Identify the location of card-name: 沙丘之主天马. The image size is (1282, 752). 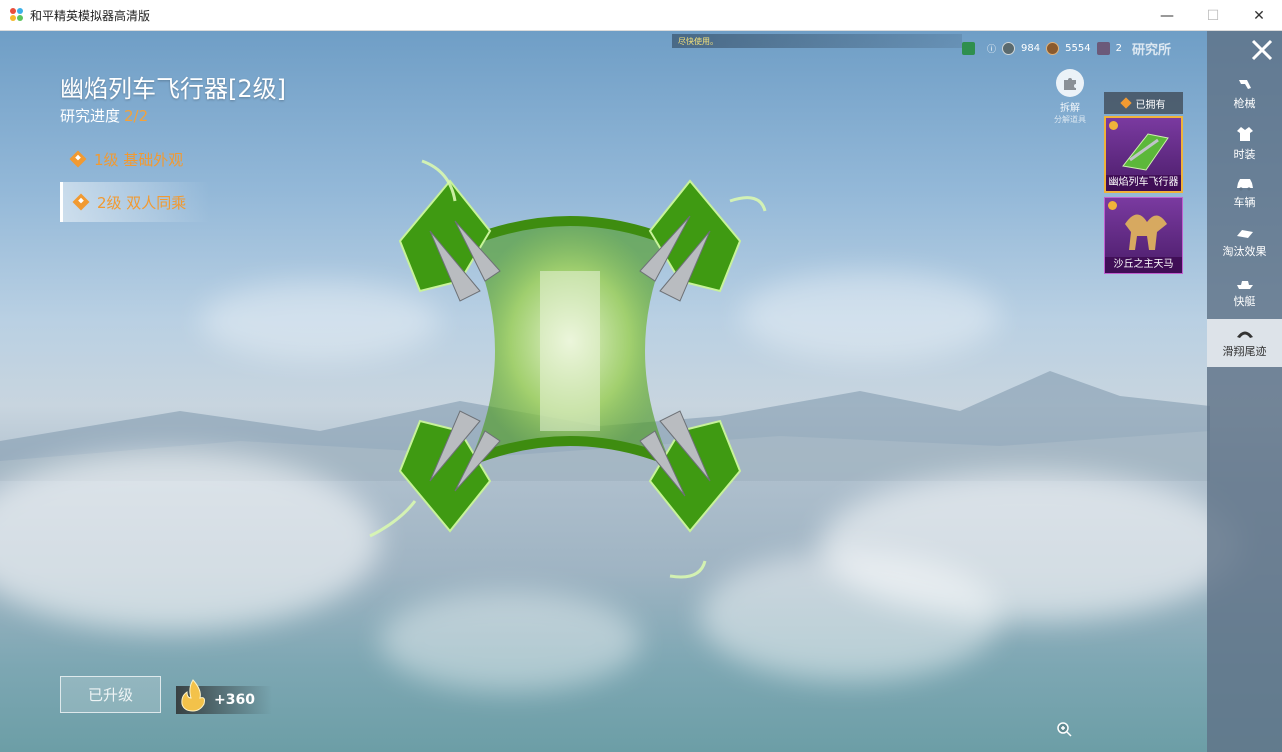
(1143, 265).